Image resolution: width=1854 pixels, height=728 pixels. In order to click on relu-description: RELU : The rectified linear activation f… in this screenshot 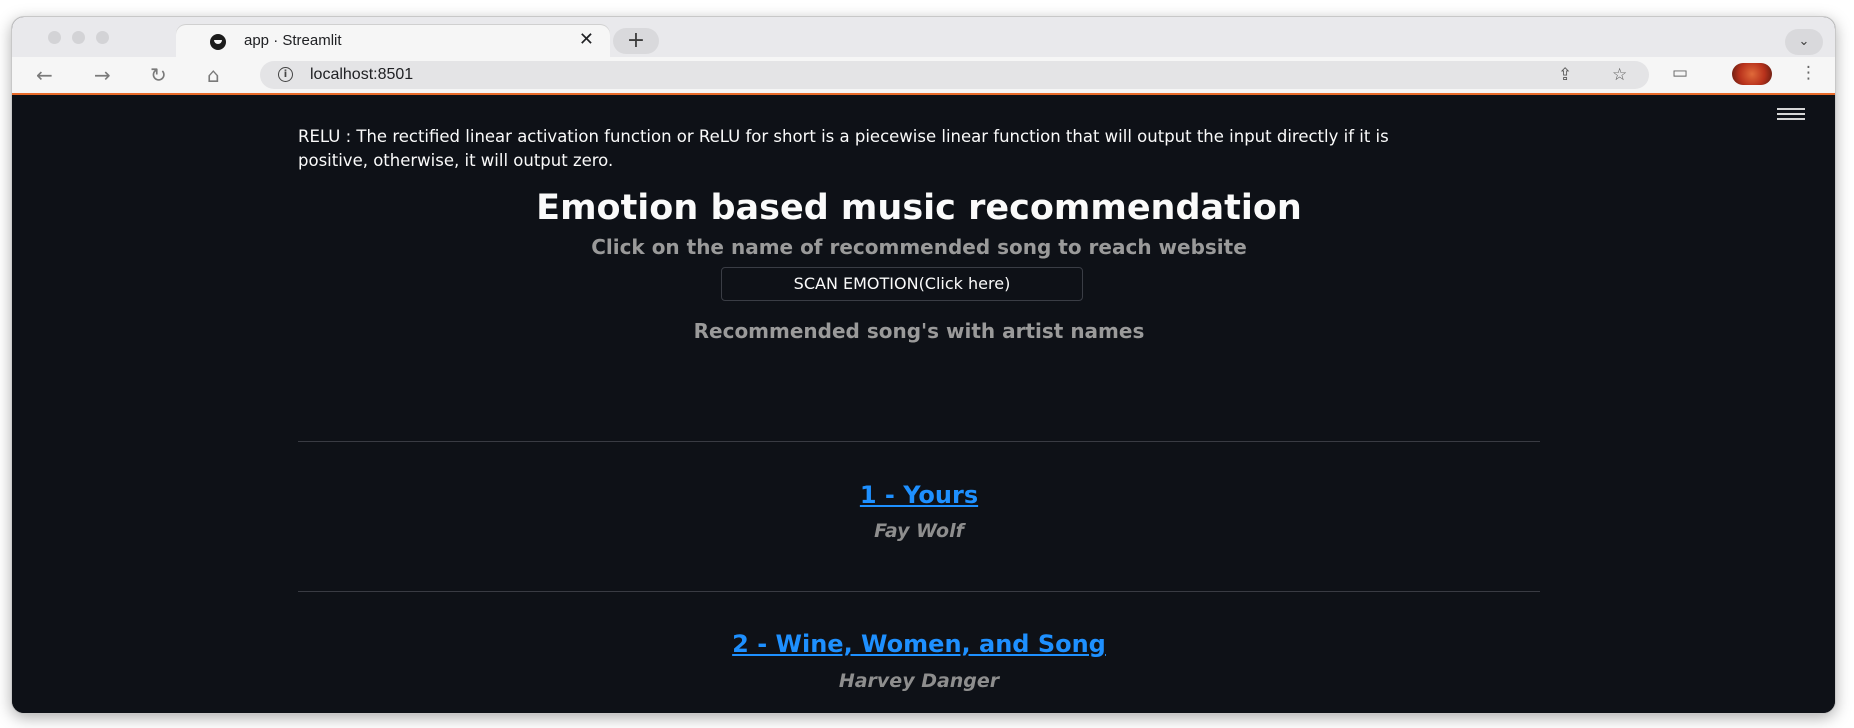, I will do `click(843, 148)`.